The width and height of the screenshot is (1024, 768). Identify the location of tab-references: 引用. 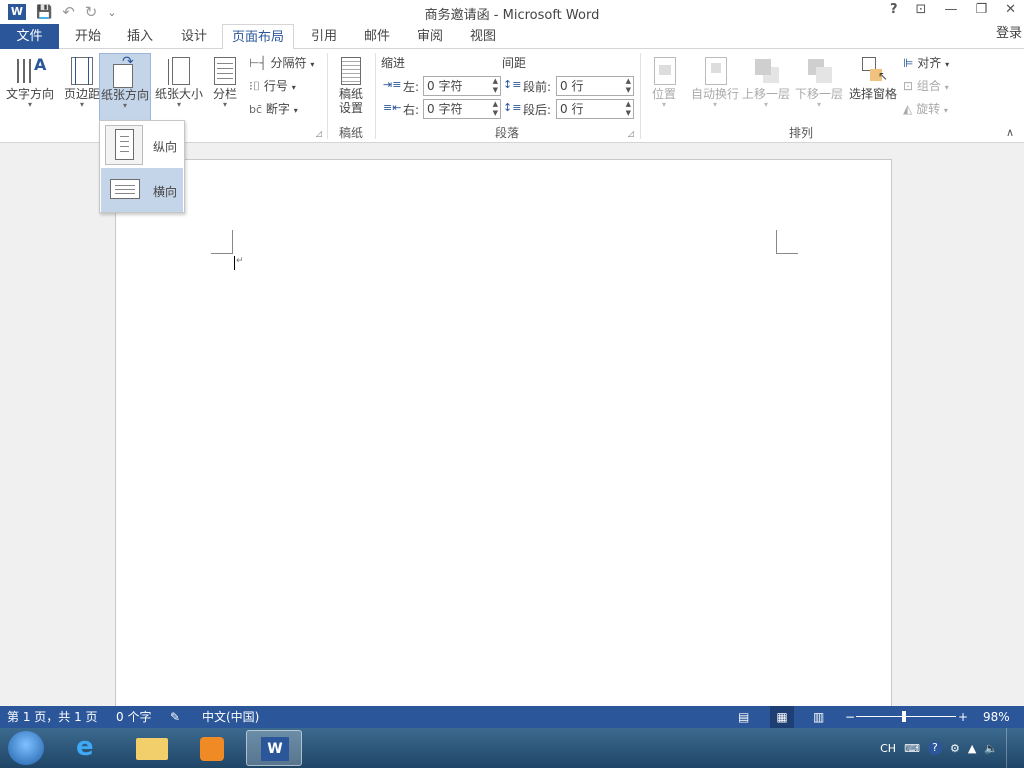
(324, 36).